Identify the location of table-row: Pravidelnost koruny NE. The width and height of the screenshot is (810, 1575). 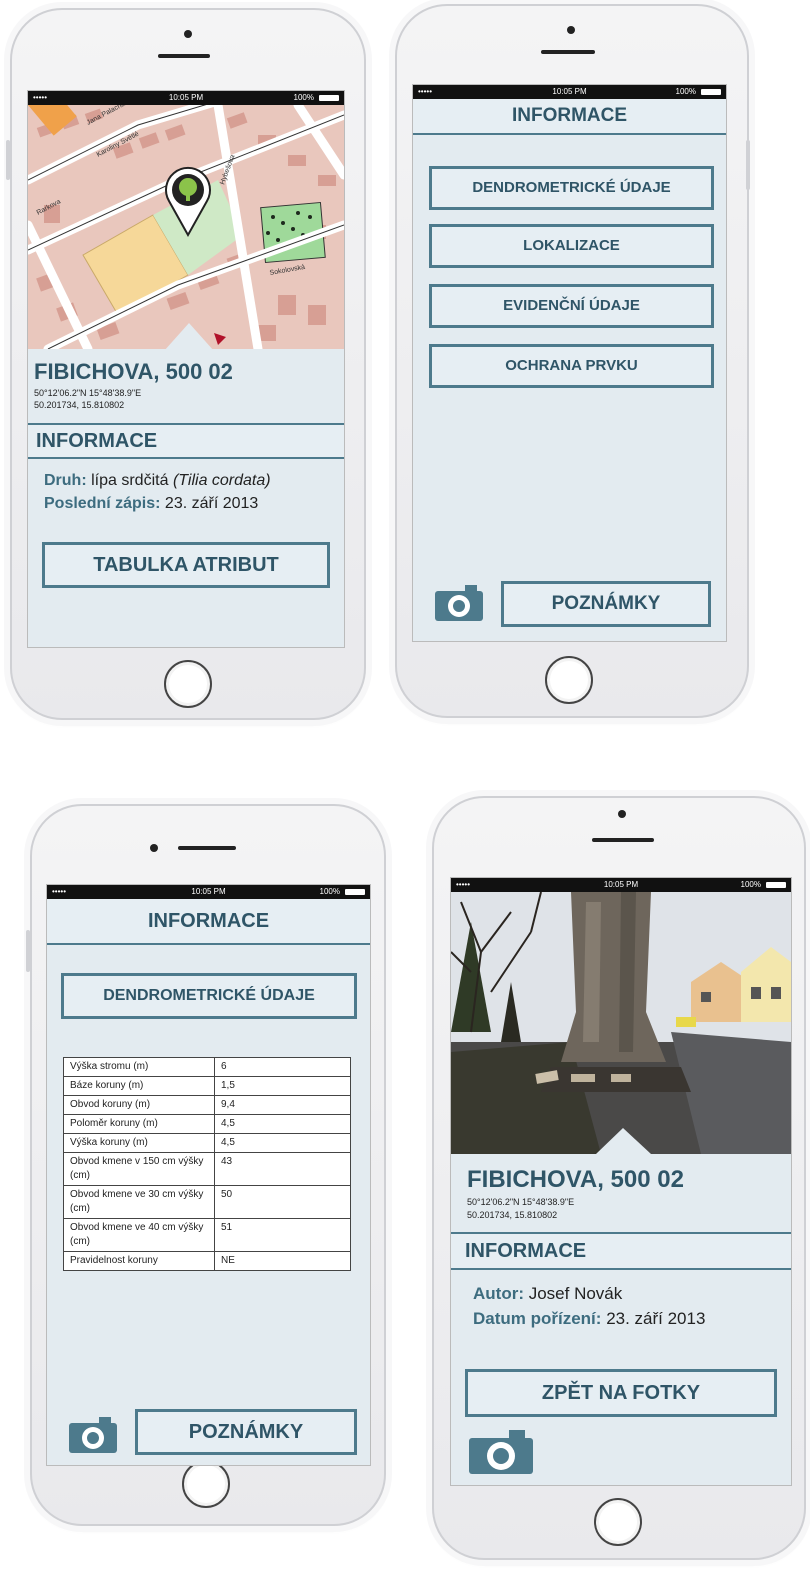
(207, 1261).